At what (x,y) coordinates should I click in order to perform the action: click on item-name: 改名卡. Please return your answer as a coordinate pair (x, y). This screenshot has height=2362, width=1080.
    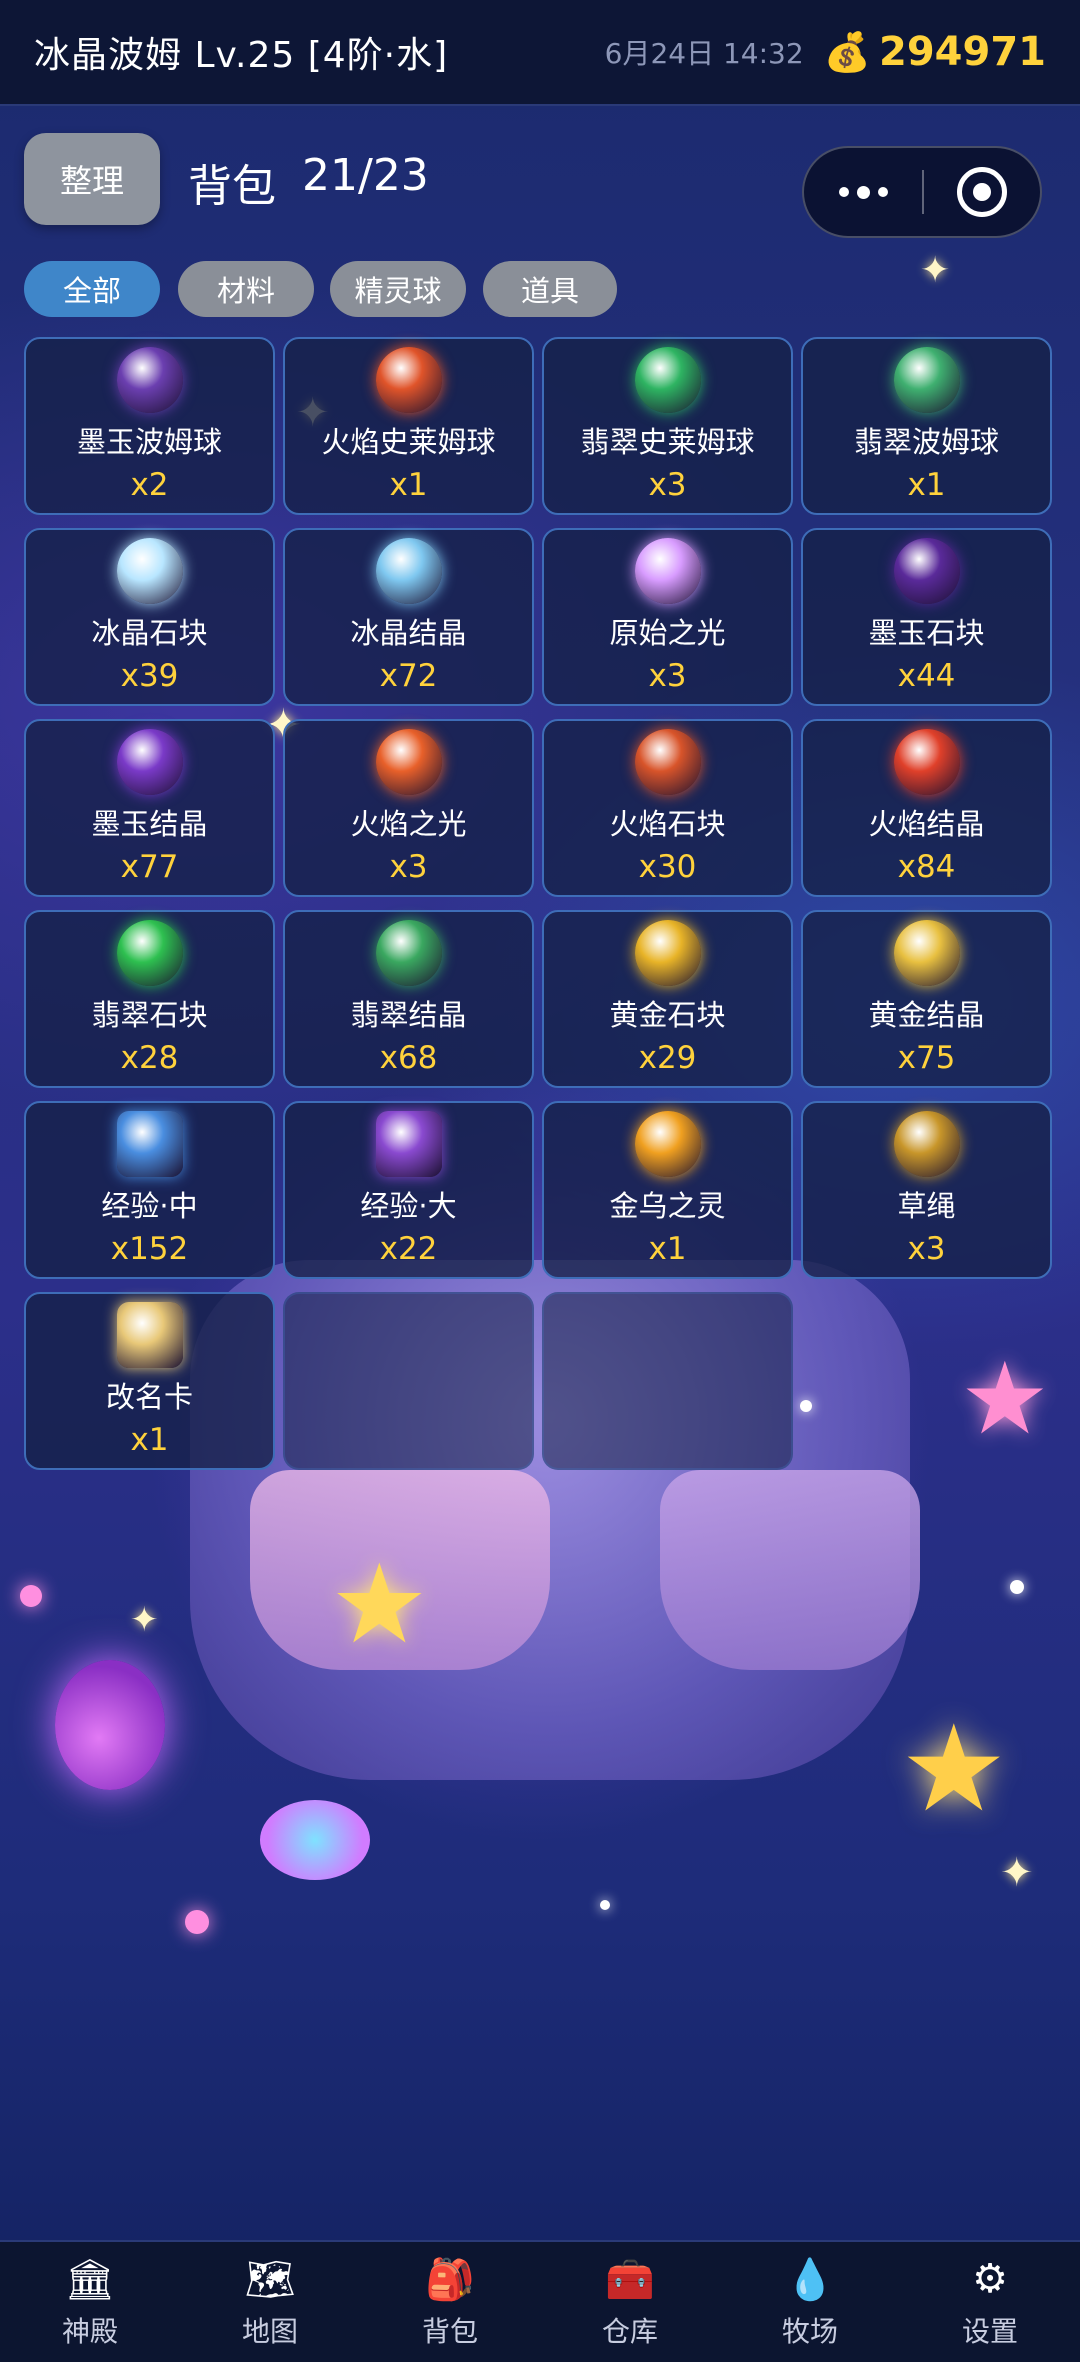
    Looking at the image, I should click on (149, 1397).